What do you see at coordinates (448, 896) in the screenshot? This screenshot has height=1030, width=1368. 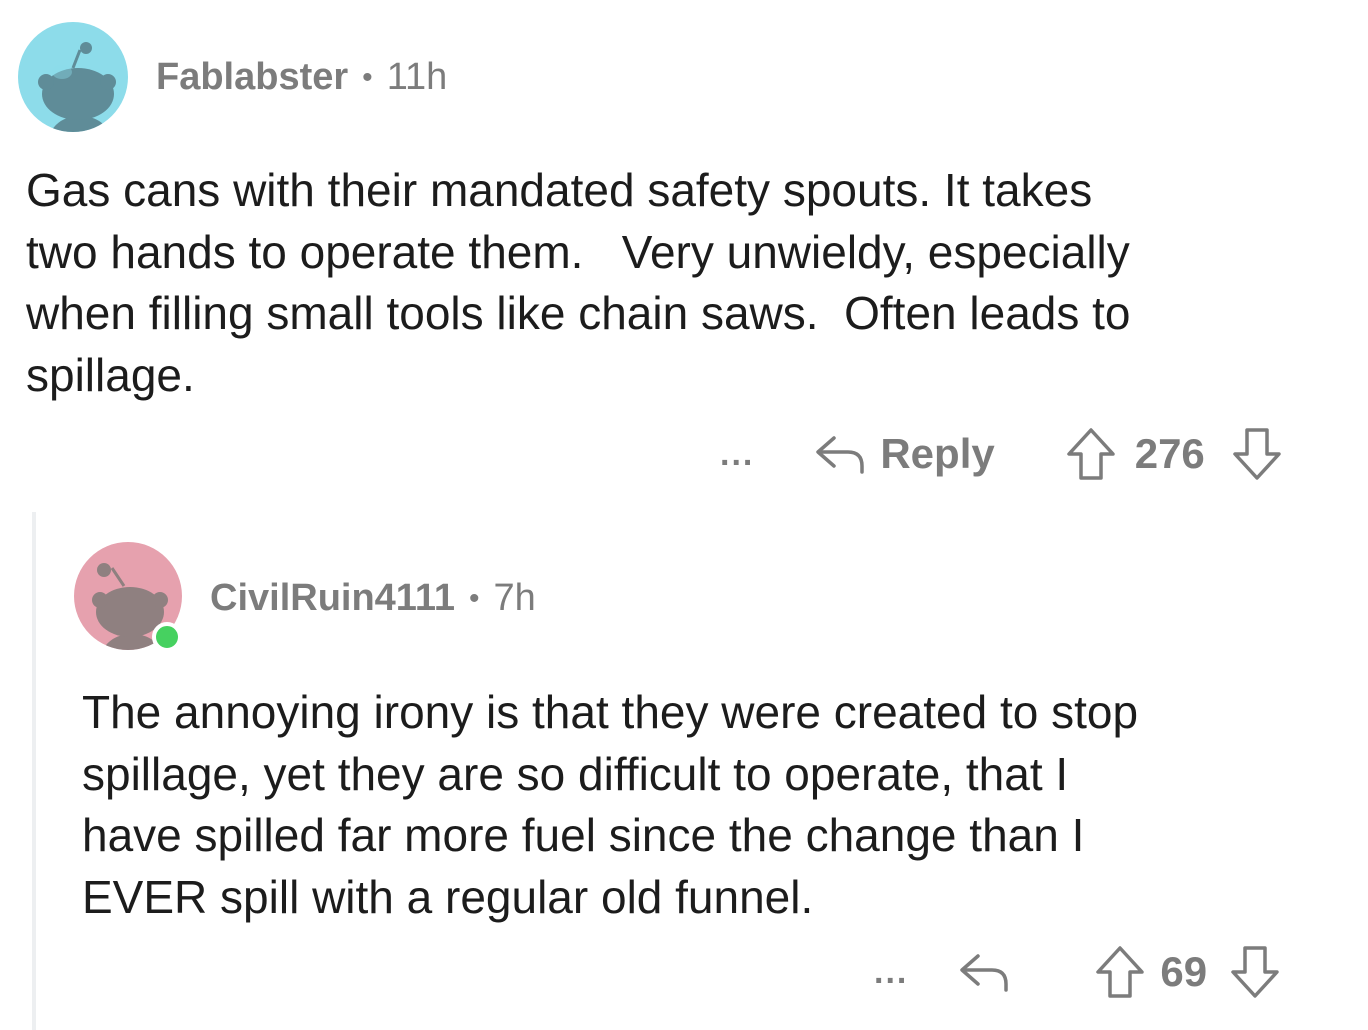 I see `comment-line: EVER spill with a regular old funnel.` at bounding box center [448, 896].